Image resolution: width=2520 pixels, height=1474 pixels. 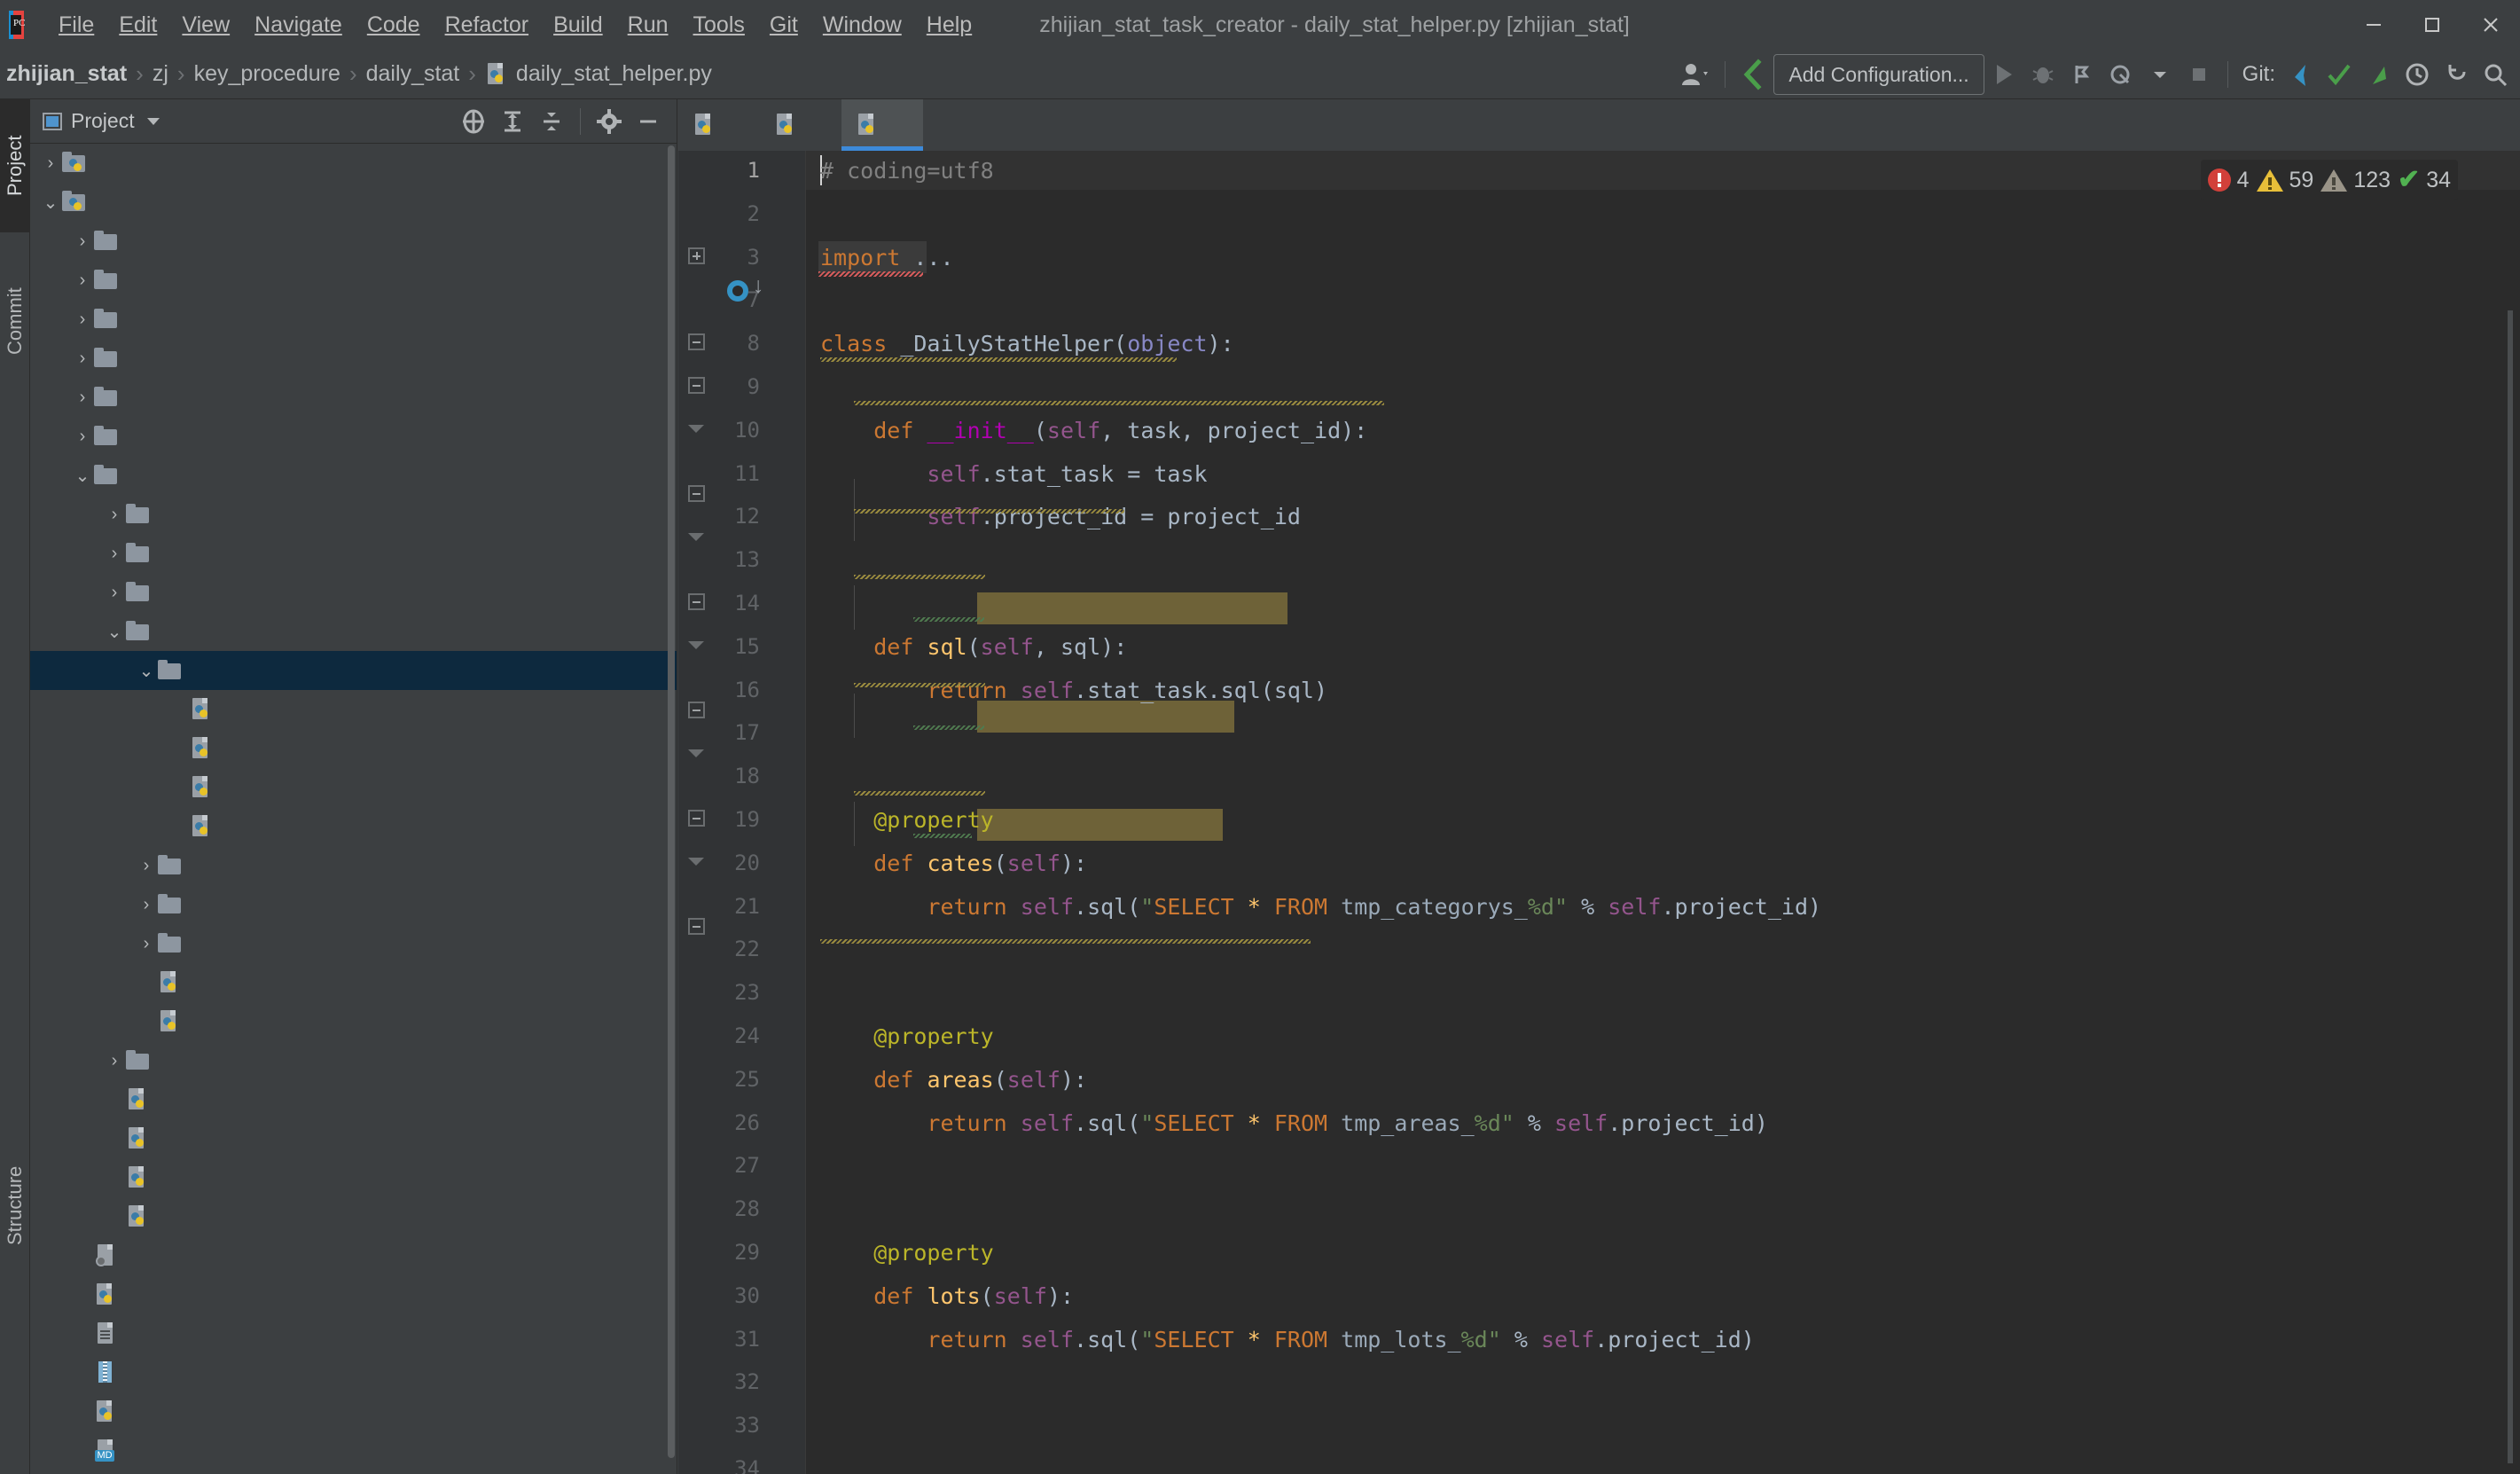 I want to click on menu-build: Build, so click(x=578, y=25).